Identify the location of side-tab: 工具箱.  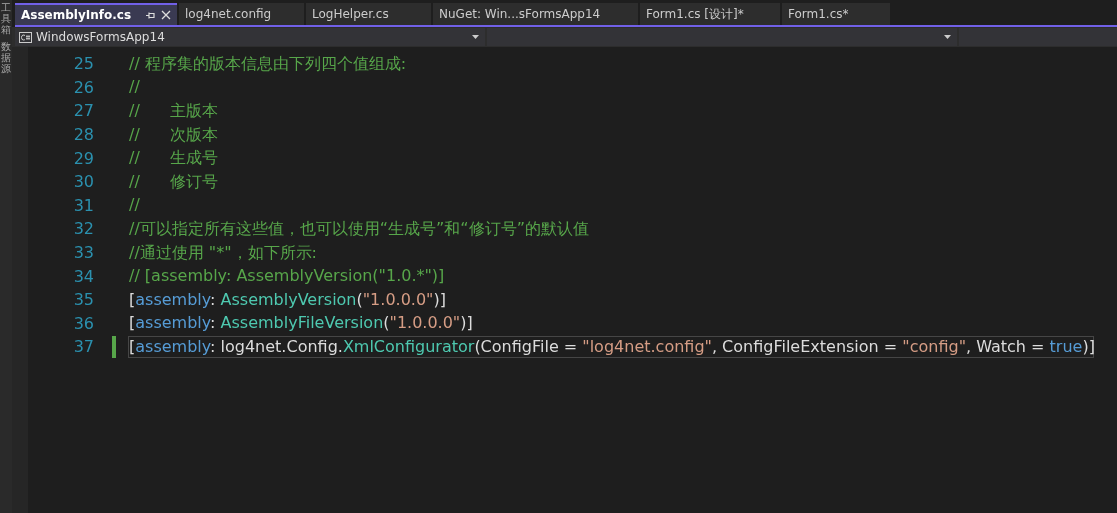
(6, 18).